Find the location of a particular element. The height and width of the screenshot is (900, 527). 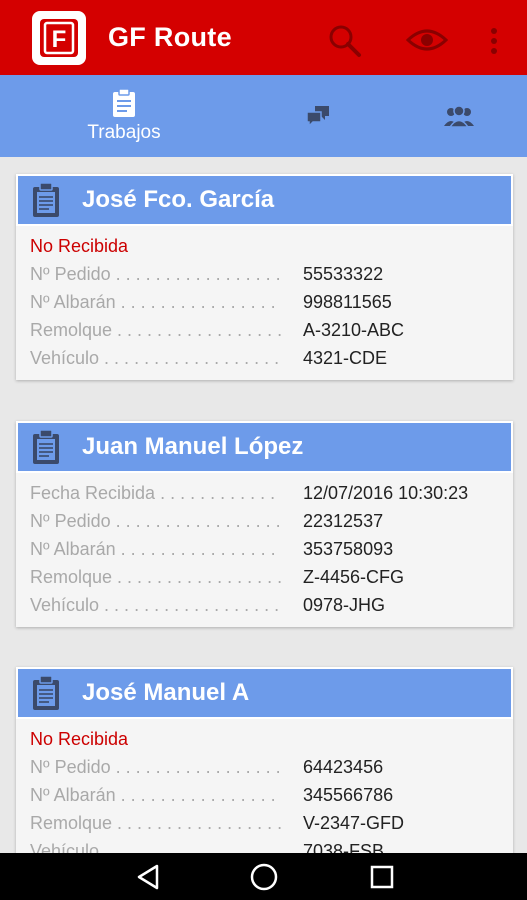

field-value: Z-4456-CFG is located at coordinates (354, 577).